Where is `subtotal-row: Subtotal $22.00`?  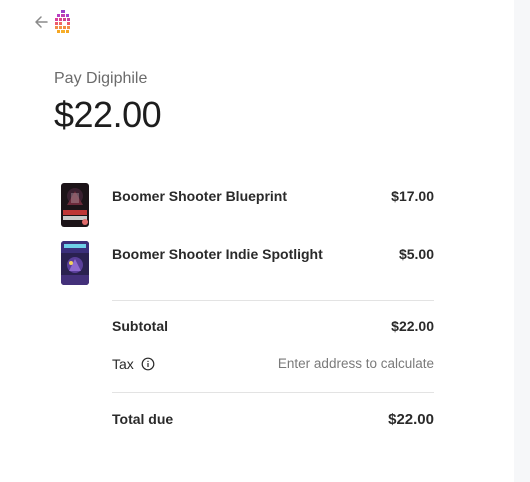 subtotal-row: Subtotal $22.00 is located at coordinates (273, 328).